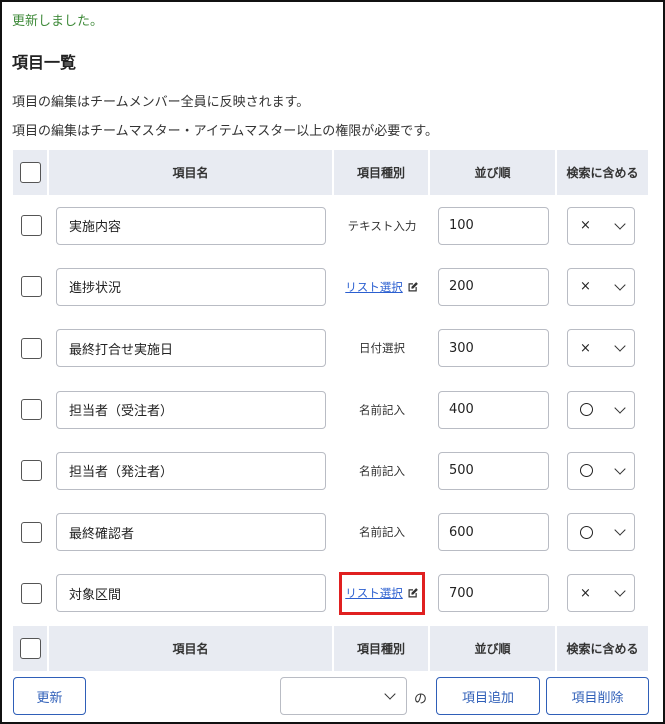 Image resolution: width=665 pixels, height=724 pixels. I want to click on item-name-input: 最終打合せ実施日, so click(191, 348).